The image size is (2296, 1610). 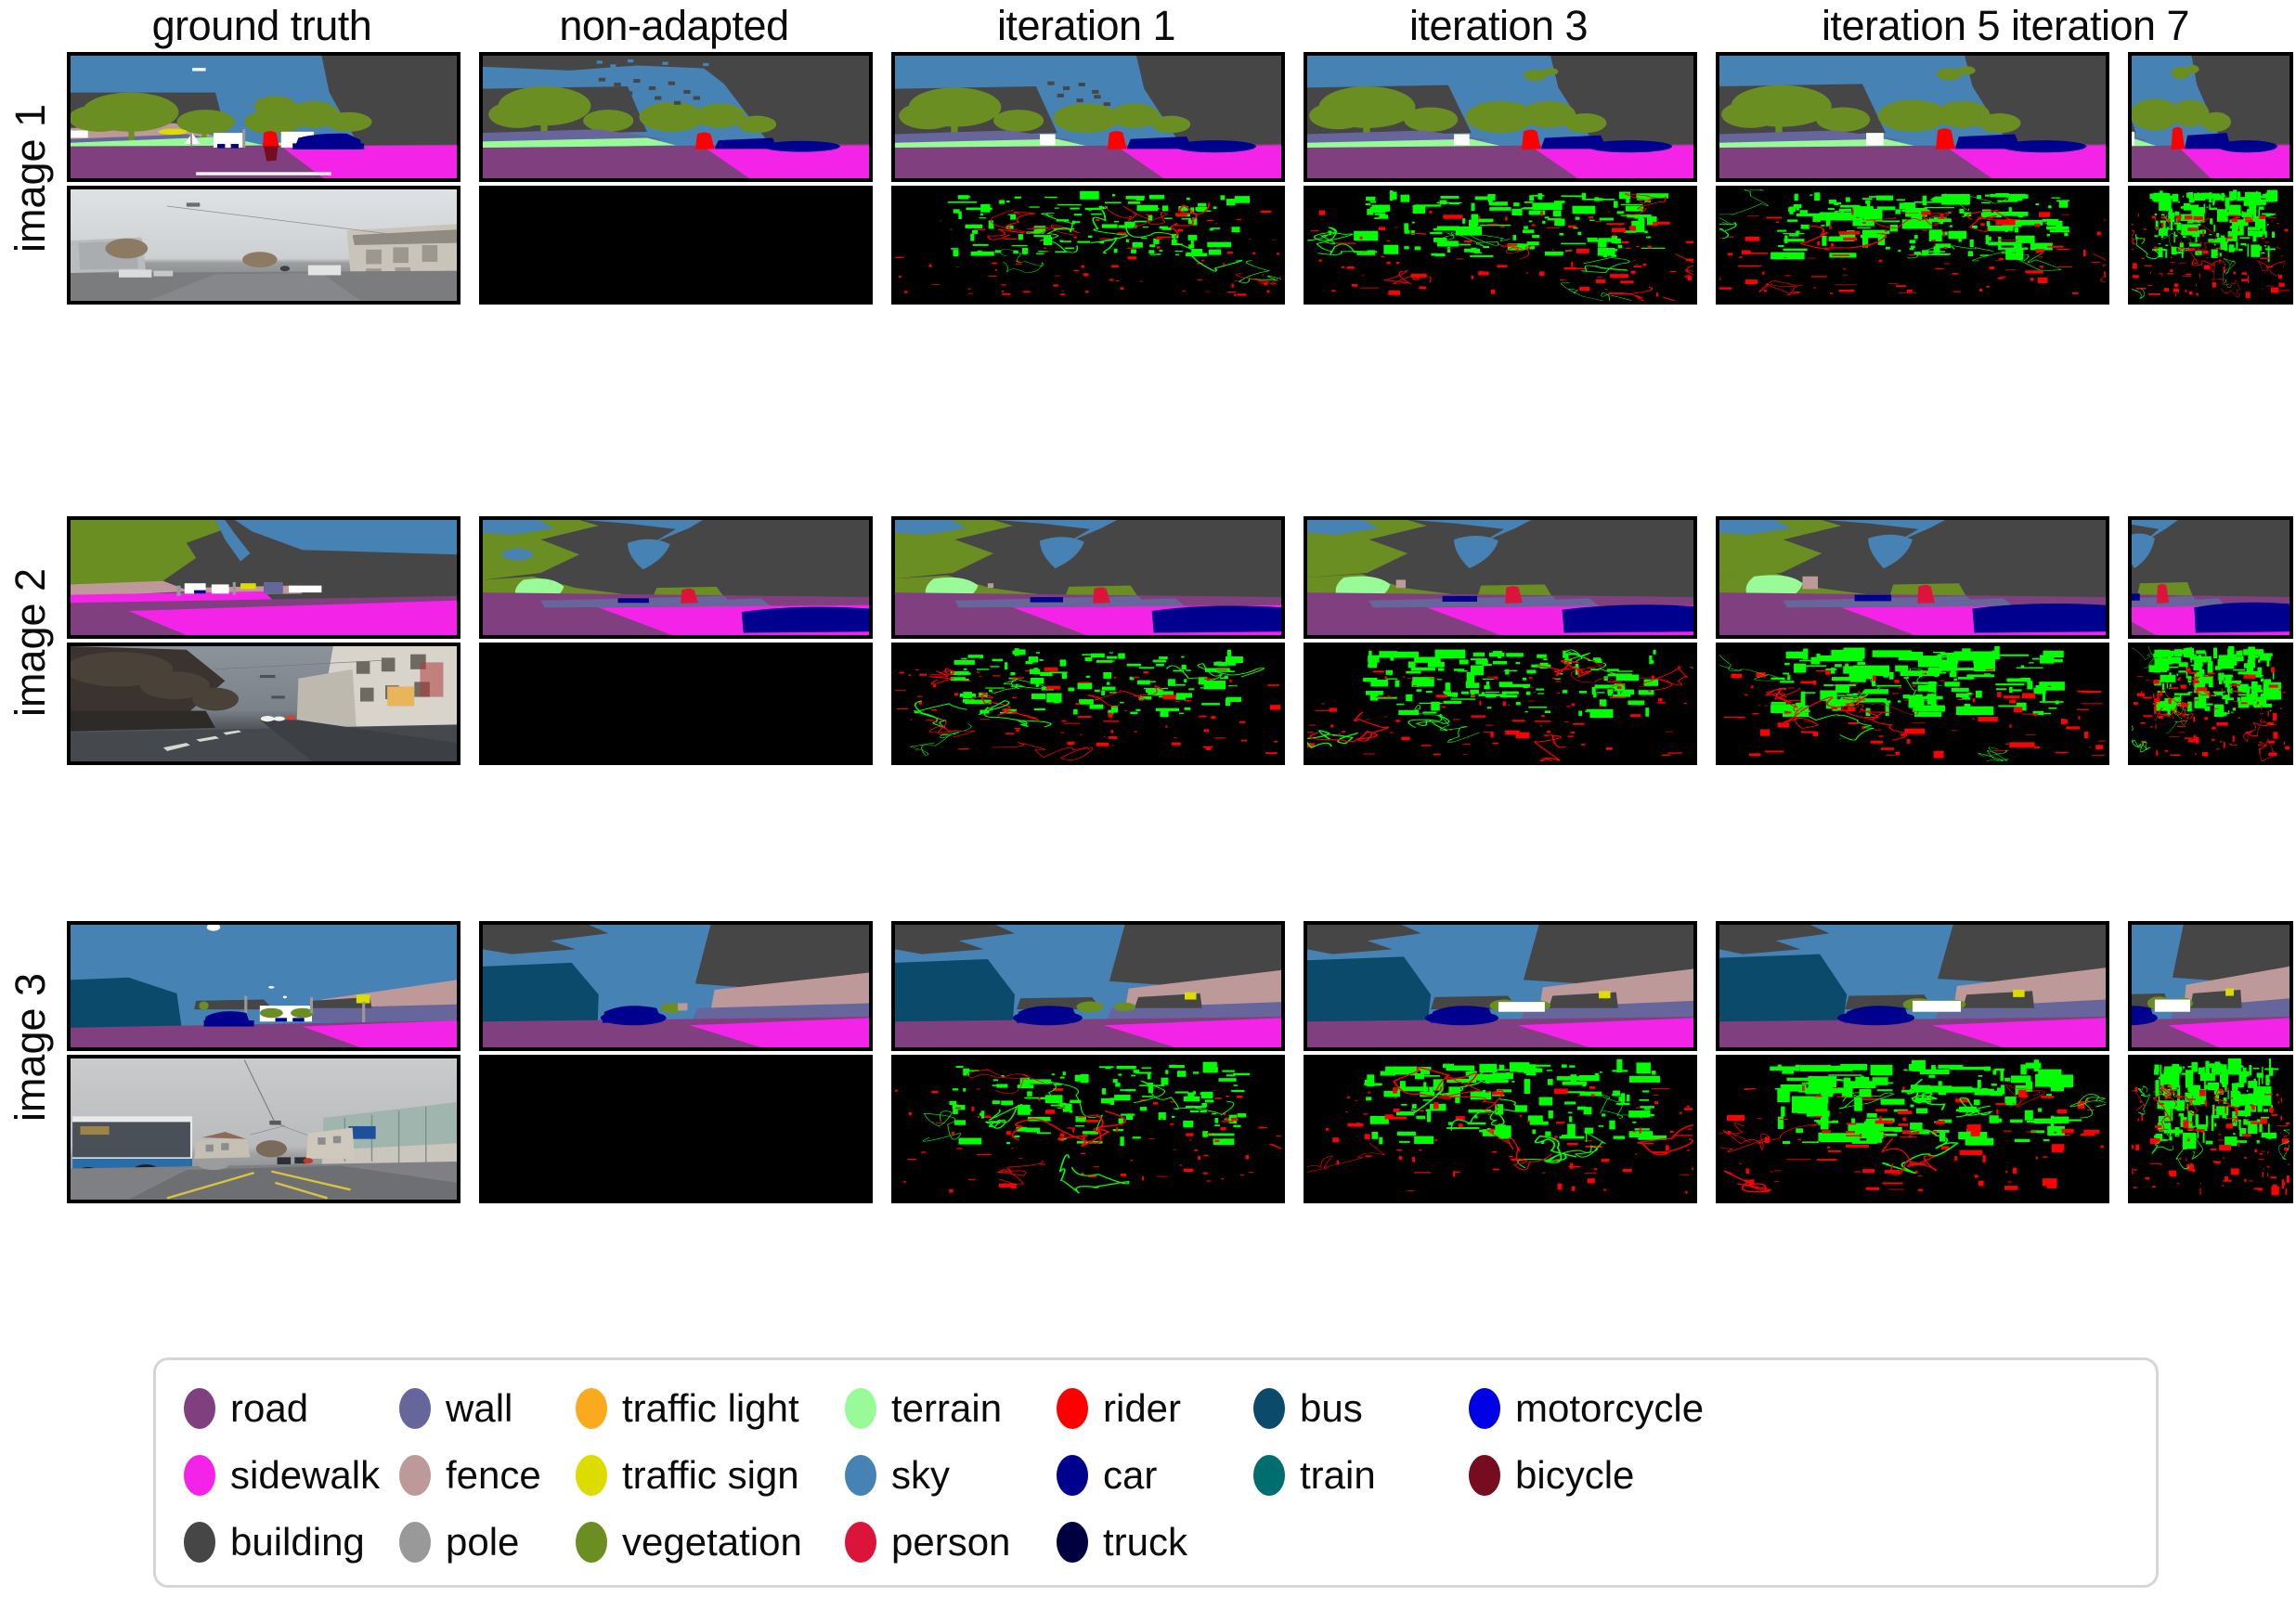 I want to click on legend-label-truck: truck, so click(x=1145, y=1542).